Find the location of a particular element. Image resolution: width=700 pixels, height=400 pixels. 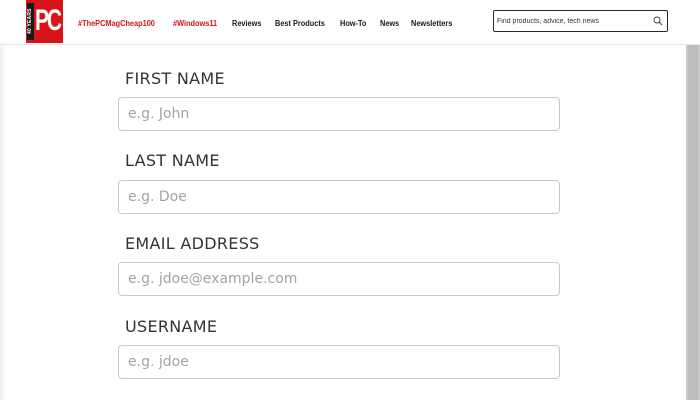

last-name-label: LAST NAME is located at coordinates (172, 160).